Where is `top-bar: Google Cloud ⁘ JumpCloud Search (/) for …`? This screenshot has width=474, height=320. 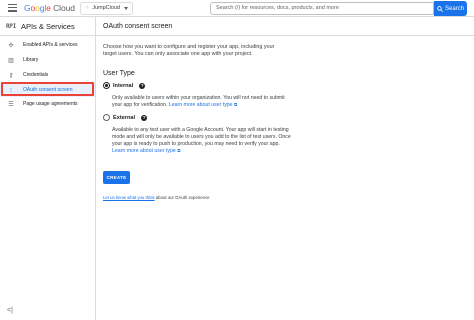 top-bar: Google Cloud ⁘ JumpCloud Search (/) for … is located at coordinates (237, 8).